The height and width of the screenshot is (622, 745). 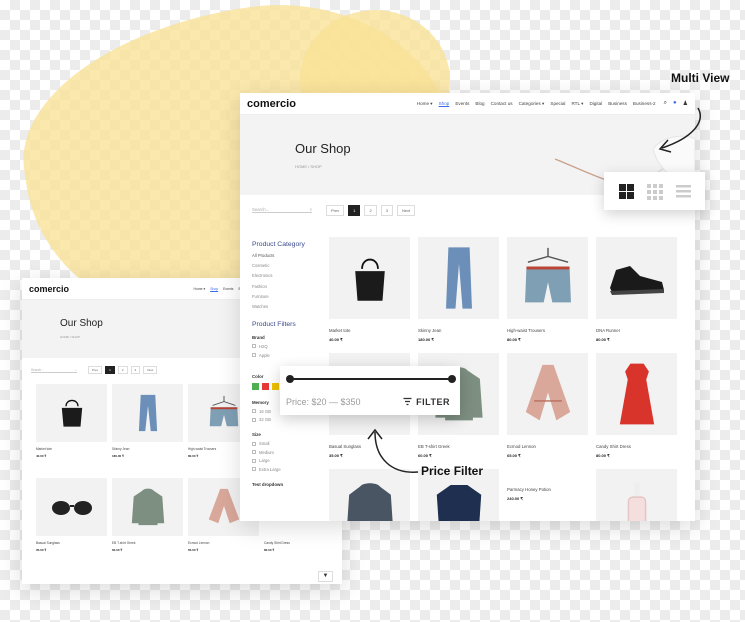 I want to click on brand-option: H2Q, so click(x=288, y=346).